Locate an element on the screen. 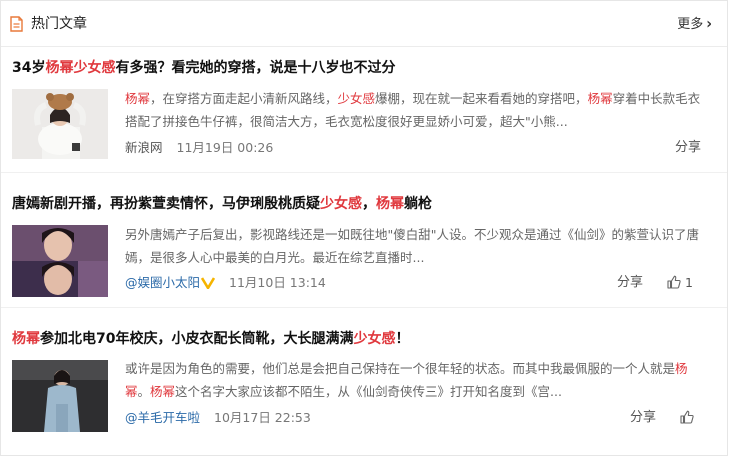 The image size is (731, 458). article-time: 11月10日 13:14 is located at coordinates (277, 282).